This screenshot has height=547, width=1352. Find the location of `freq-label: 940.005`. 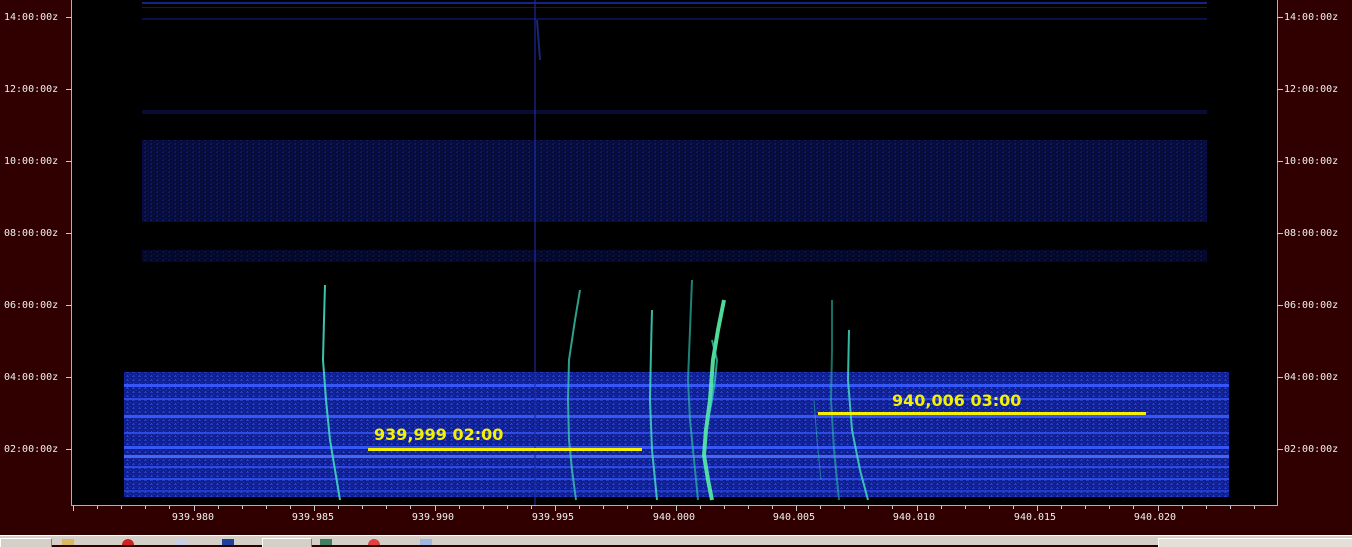

freq-label: 940.005 is located at coordinates (794, 517).